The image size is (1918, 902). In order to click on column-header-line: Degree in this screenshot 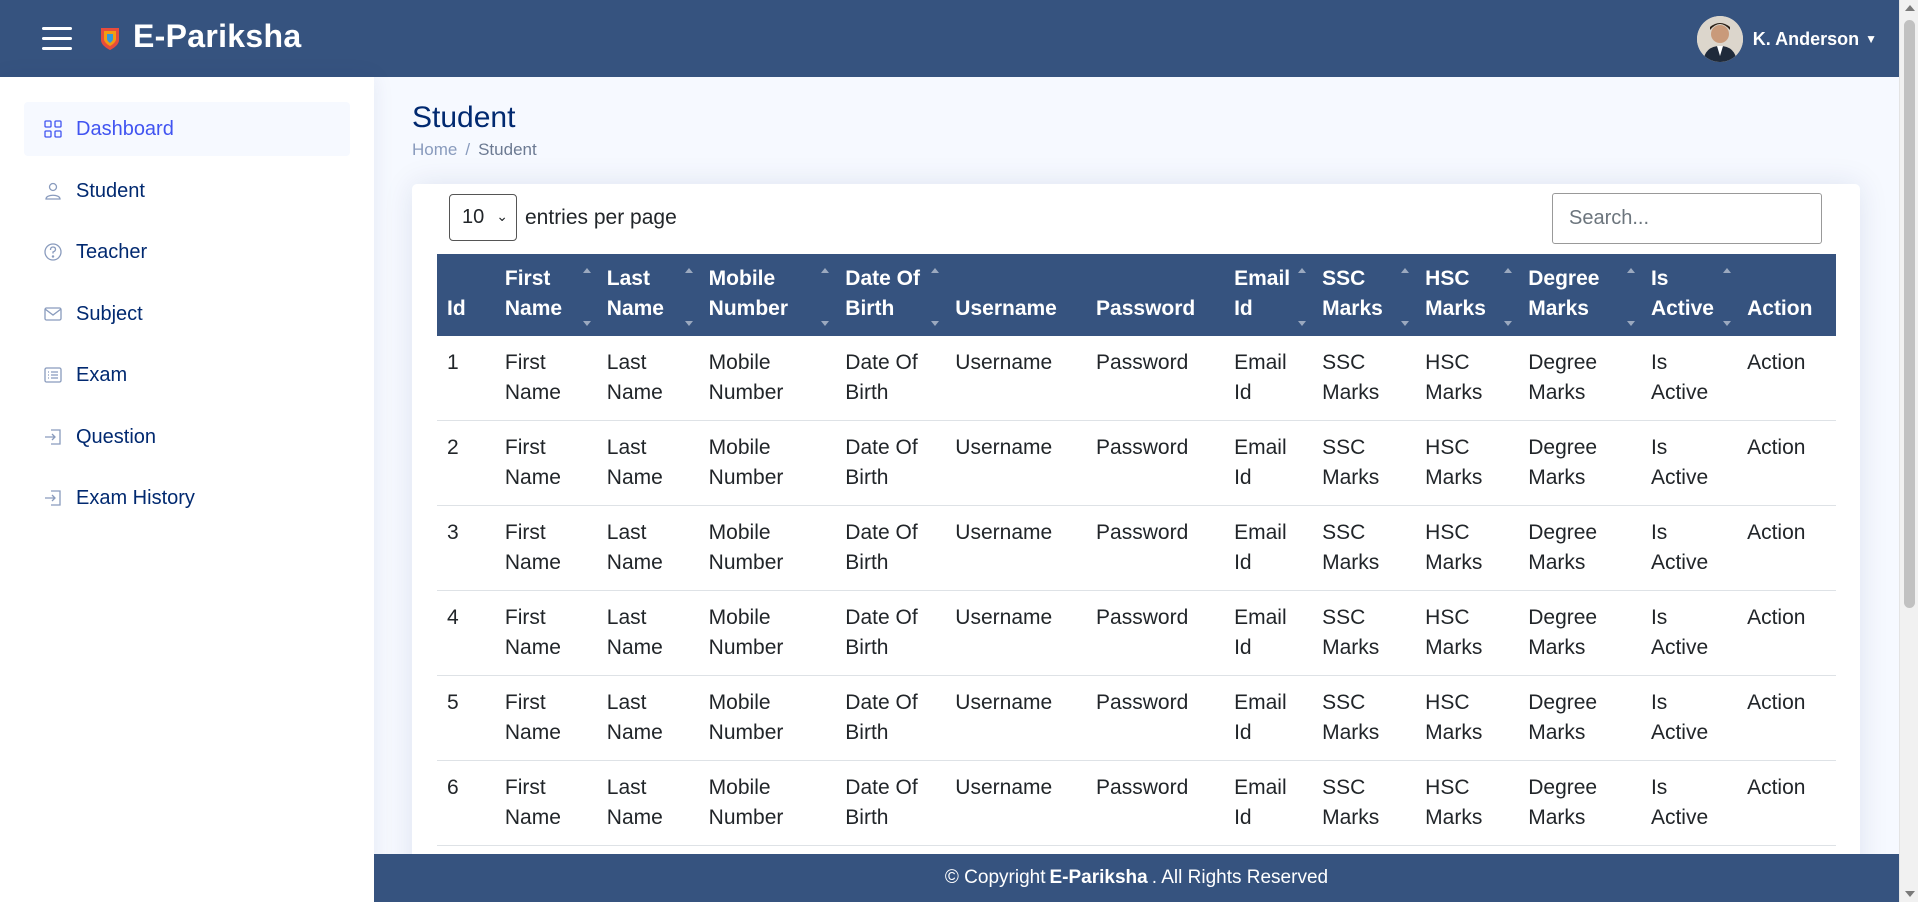, I will do `click(1564, 278)`.